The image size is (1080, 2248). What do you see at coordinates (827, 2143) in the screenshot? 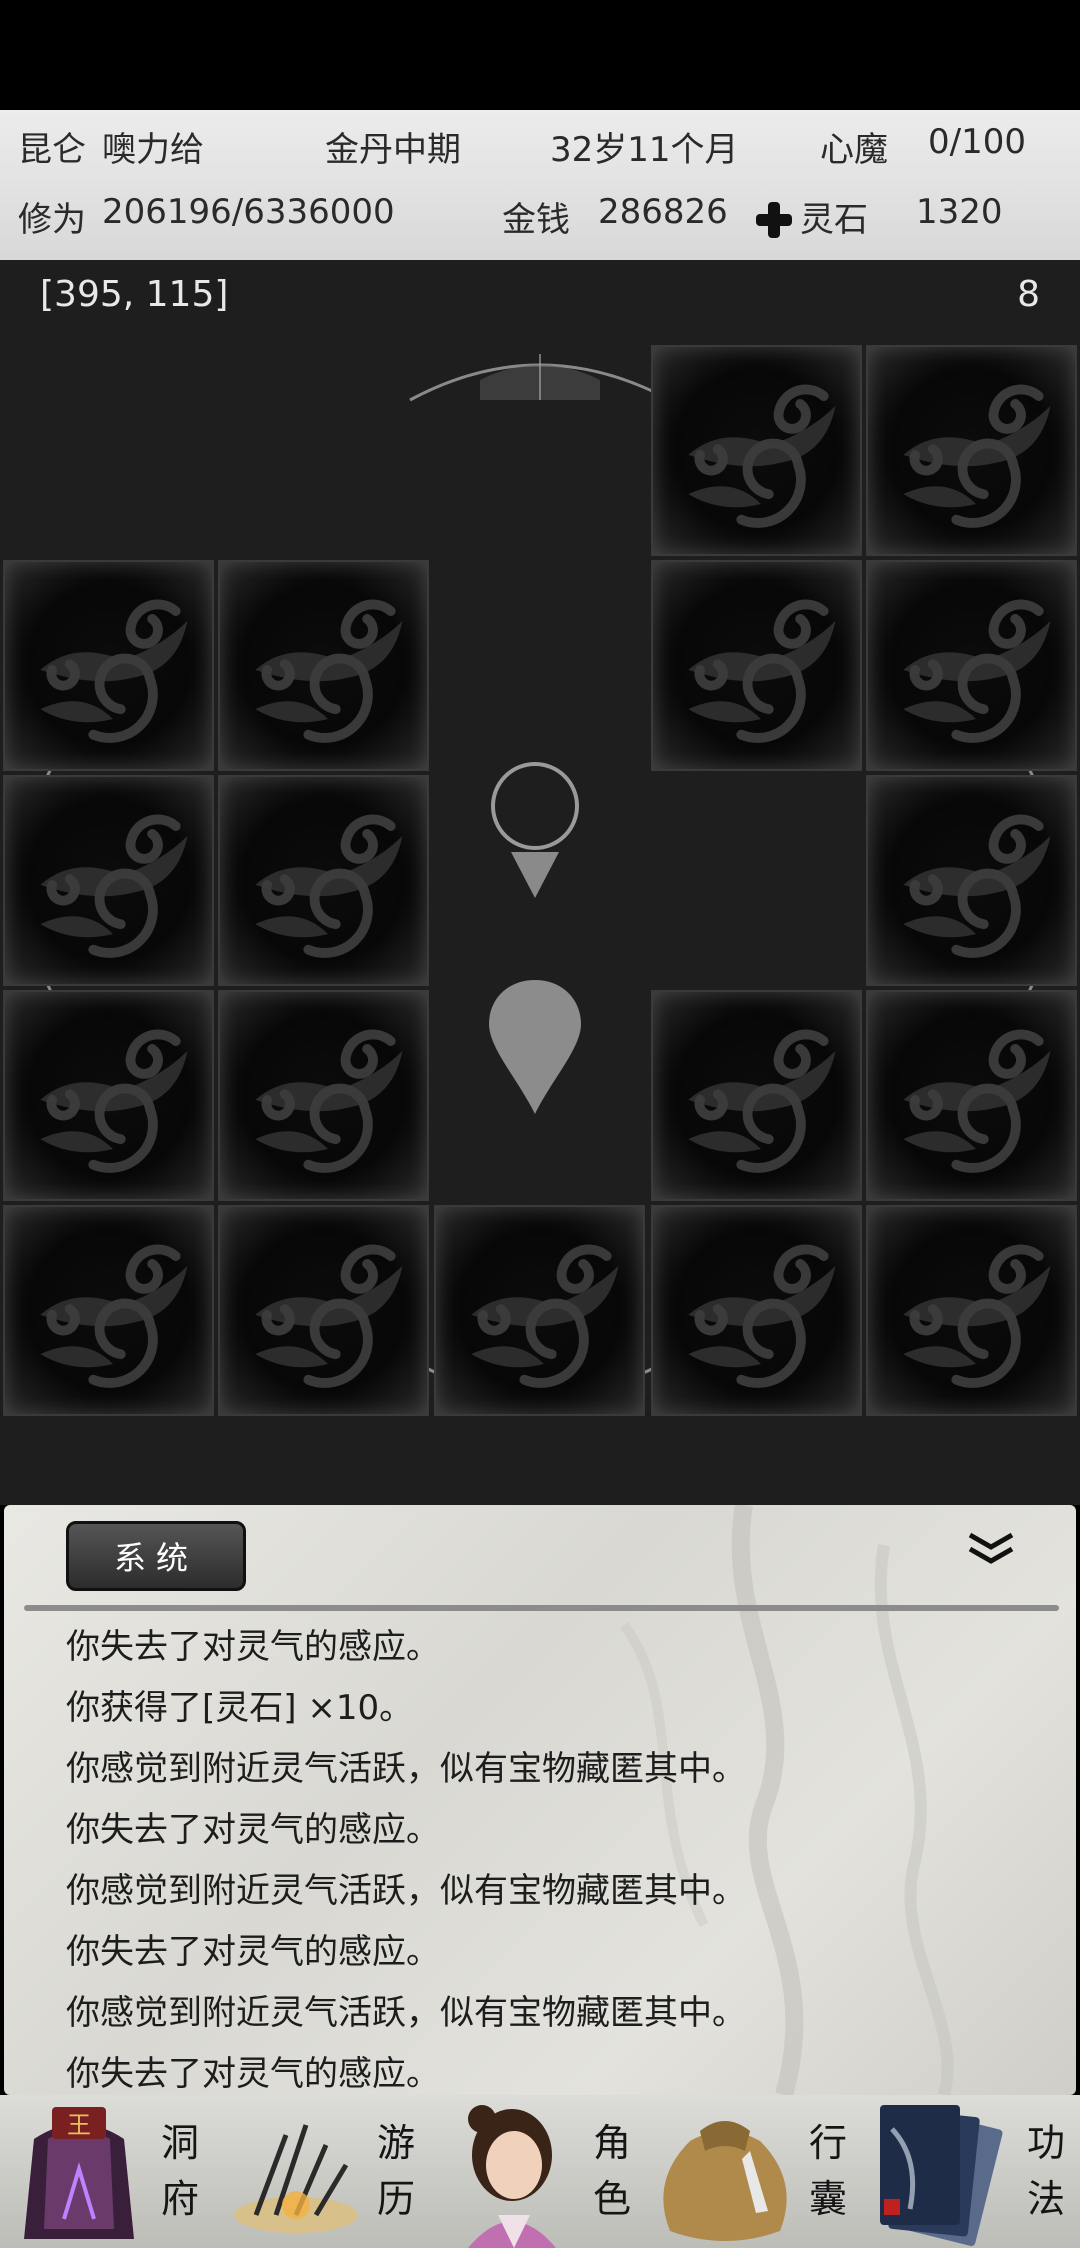
I see `nav-label-top: 行` at bounding box center [827, 2143].